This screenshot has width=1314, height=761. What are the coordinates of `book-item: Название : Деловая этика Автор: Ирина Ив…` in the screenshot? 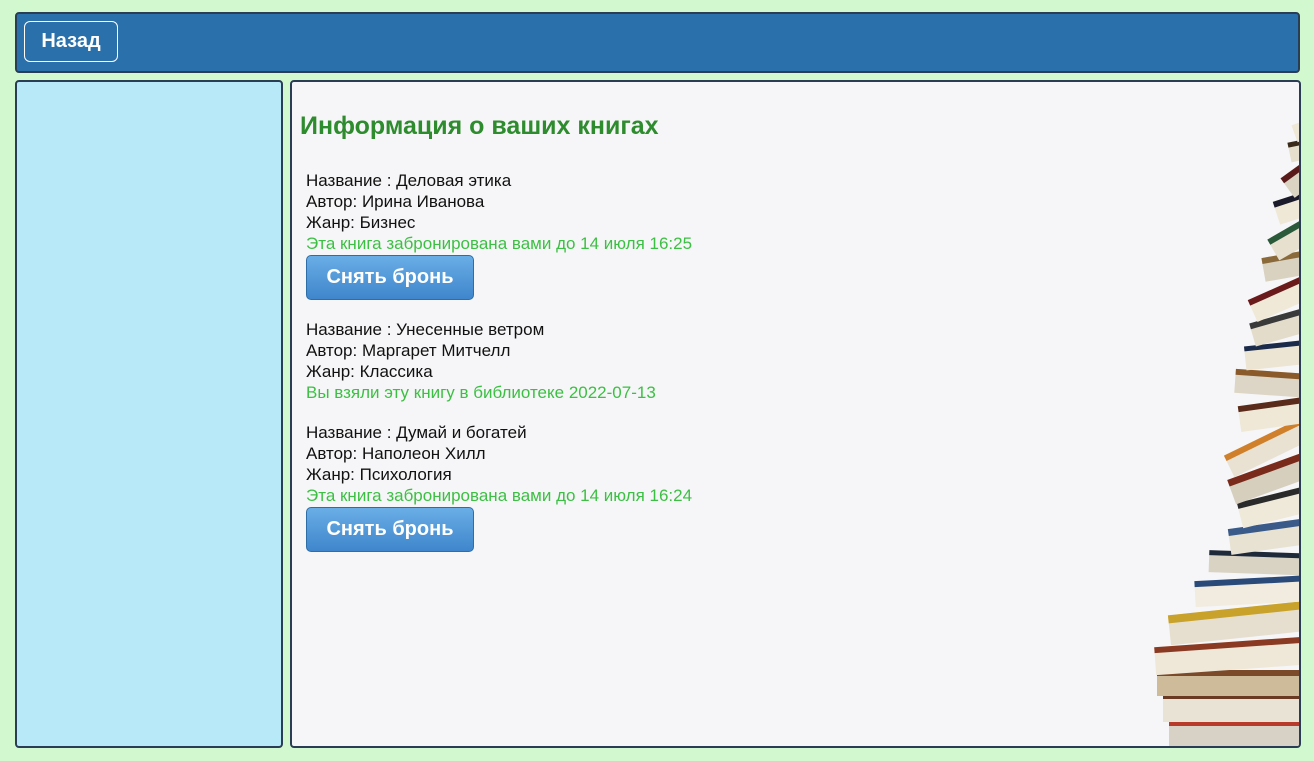 It's located at (656, 235).